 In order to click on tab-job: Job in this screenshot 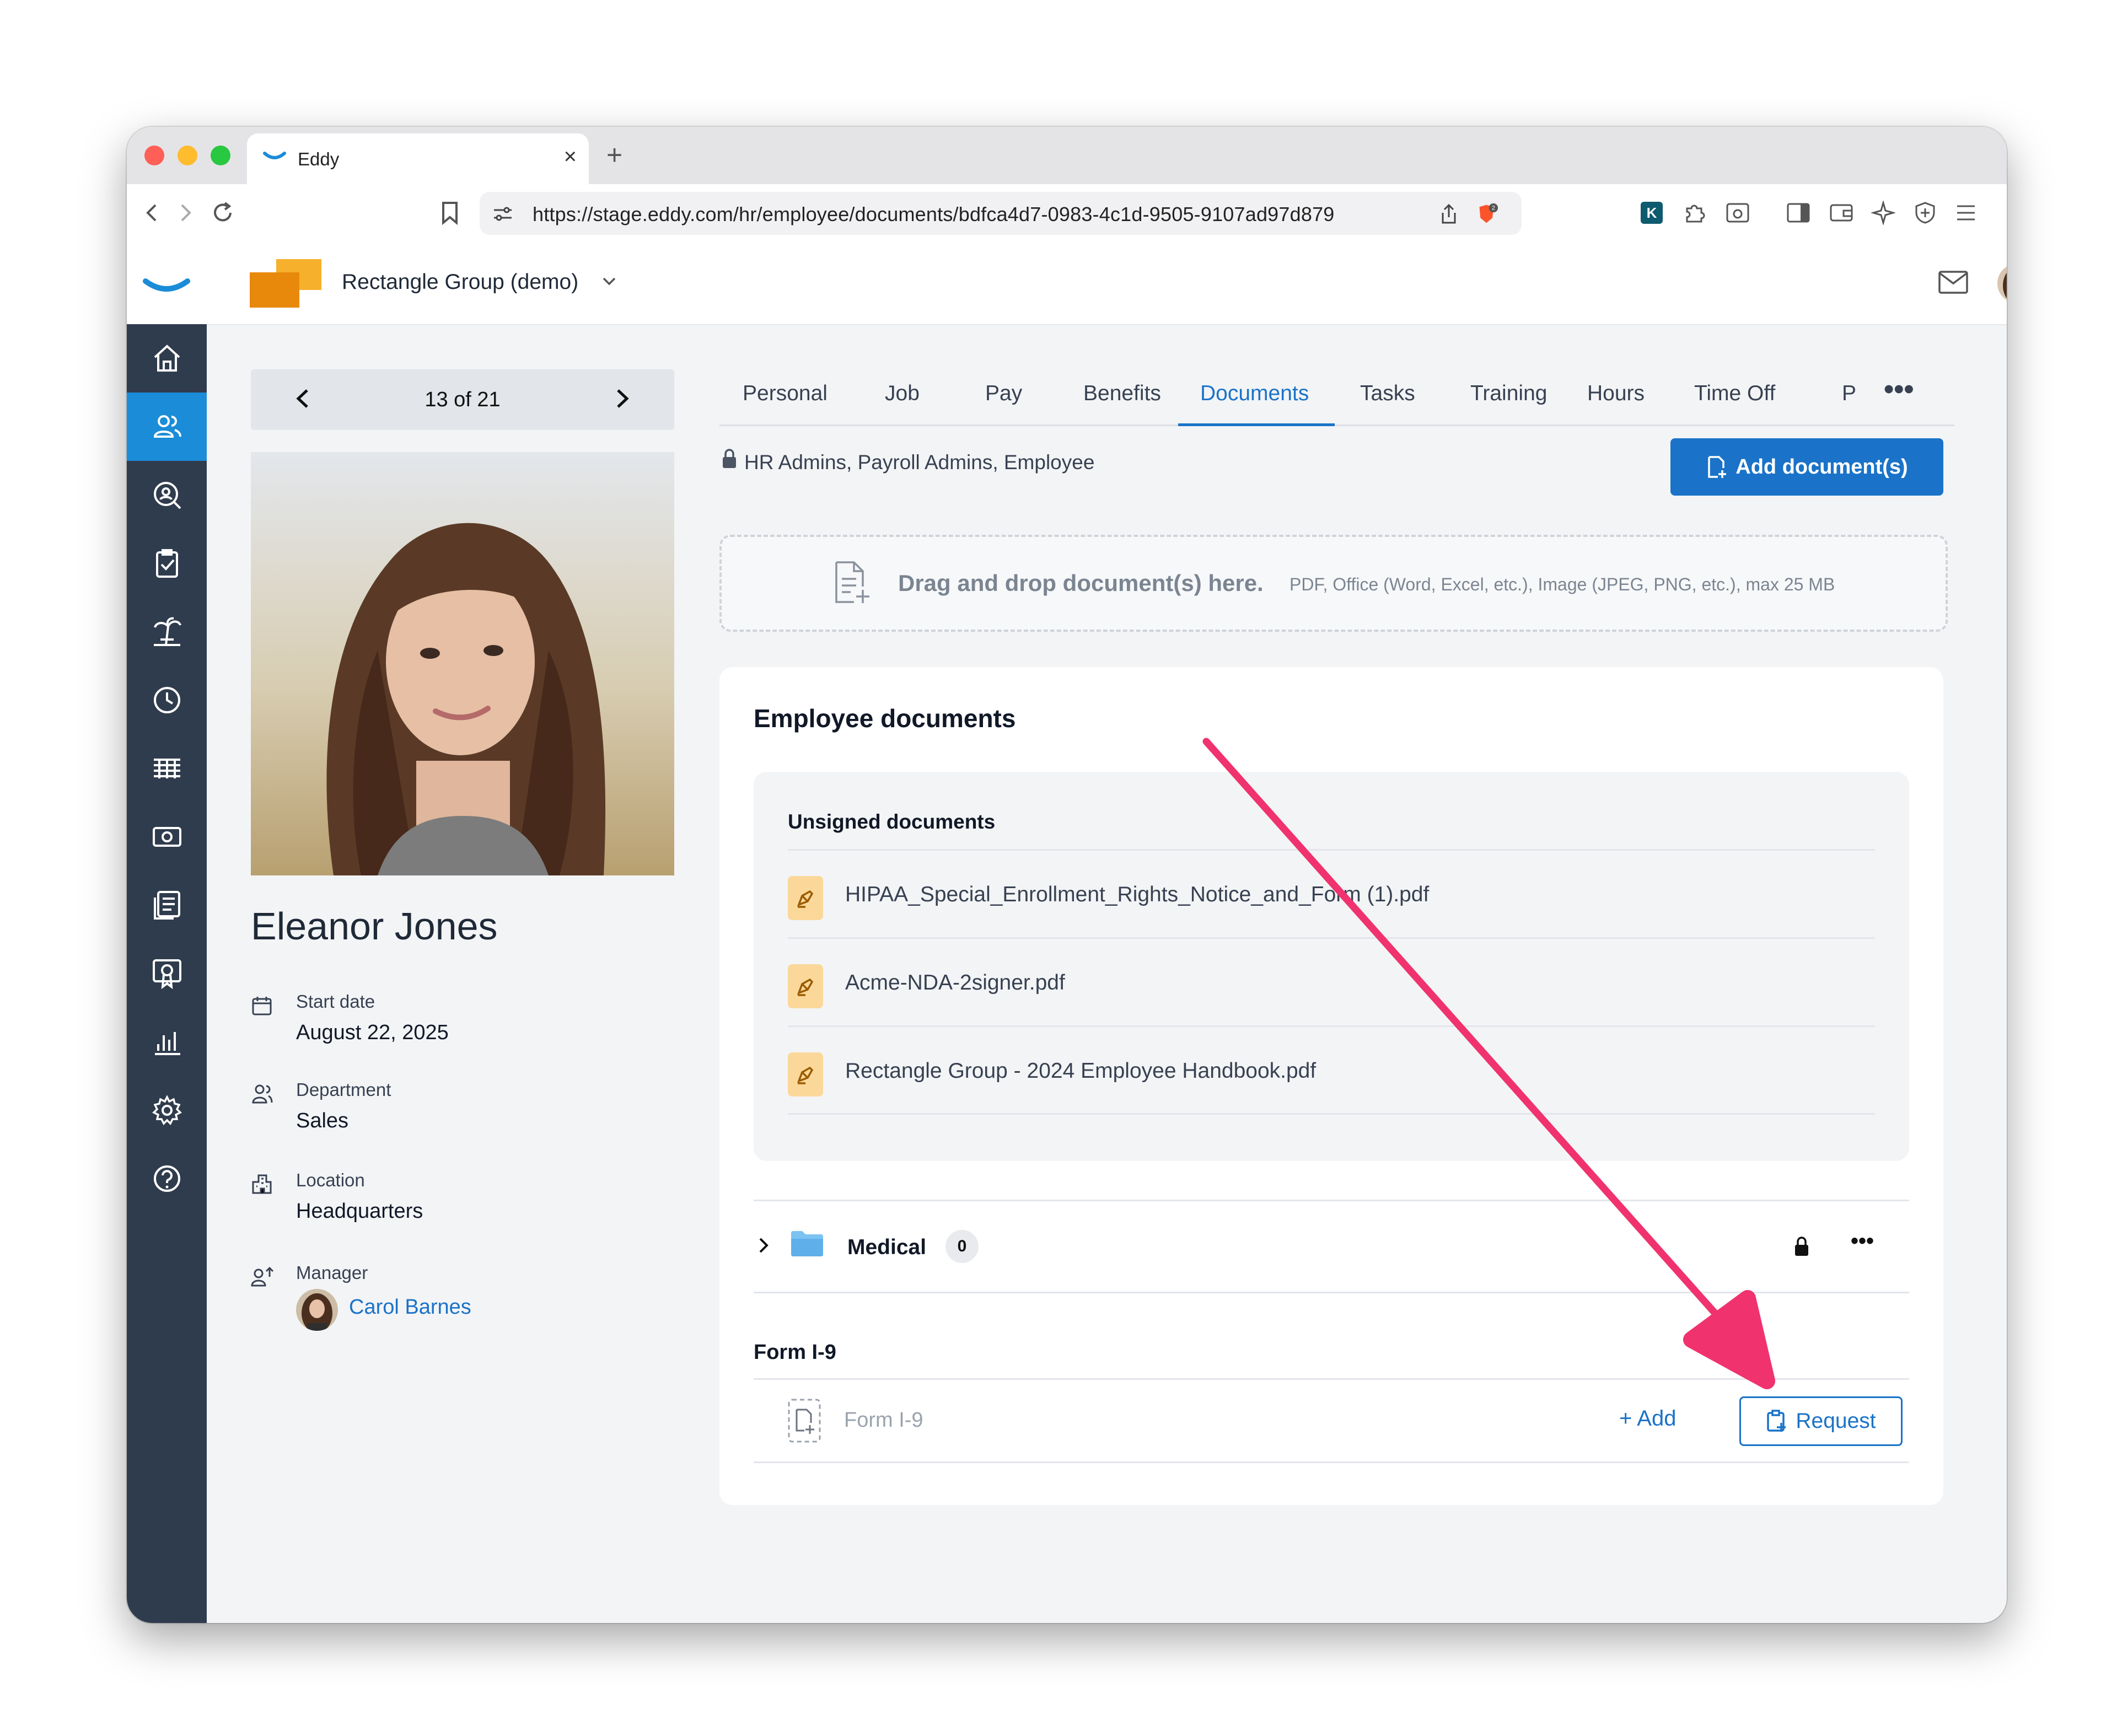, I will do `click(902, 393)`.